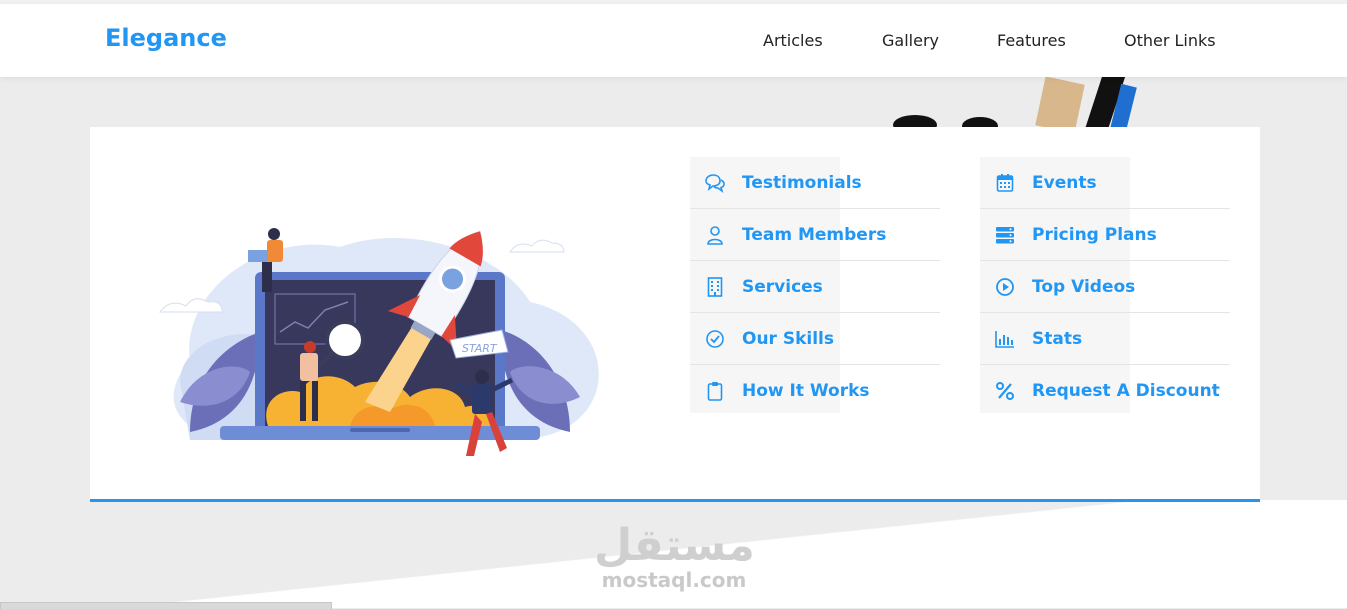 The width and height of the screenshot is (1347, 609). Describe the element at coordinates (1105, 183) in the screenshot. I see `menu-item-events: Events` at that location.